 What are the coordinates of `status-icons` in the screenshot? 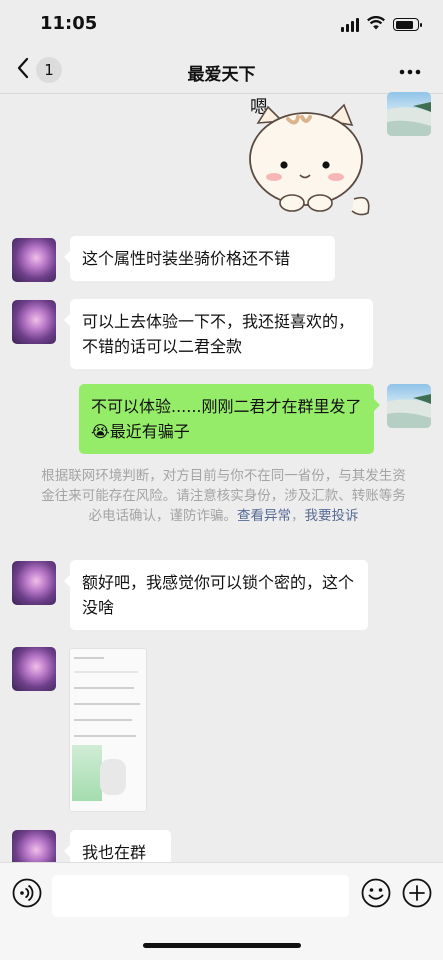 It's located at (381, 24).